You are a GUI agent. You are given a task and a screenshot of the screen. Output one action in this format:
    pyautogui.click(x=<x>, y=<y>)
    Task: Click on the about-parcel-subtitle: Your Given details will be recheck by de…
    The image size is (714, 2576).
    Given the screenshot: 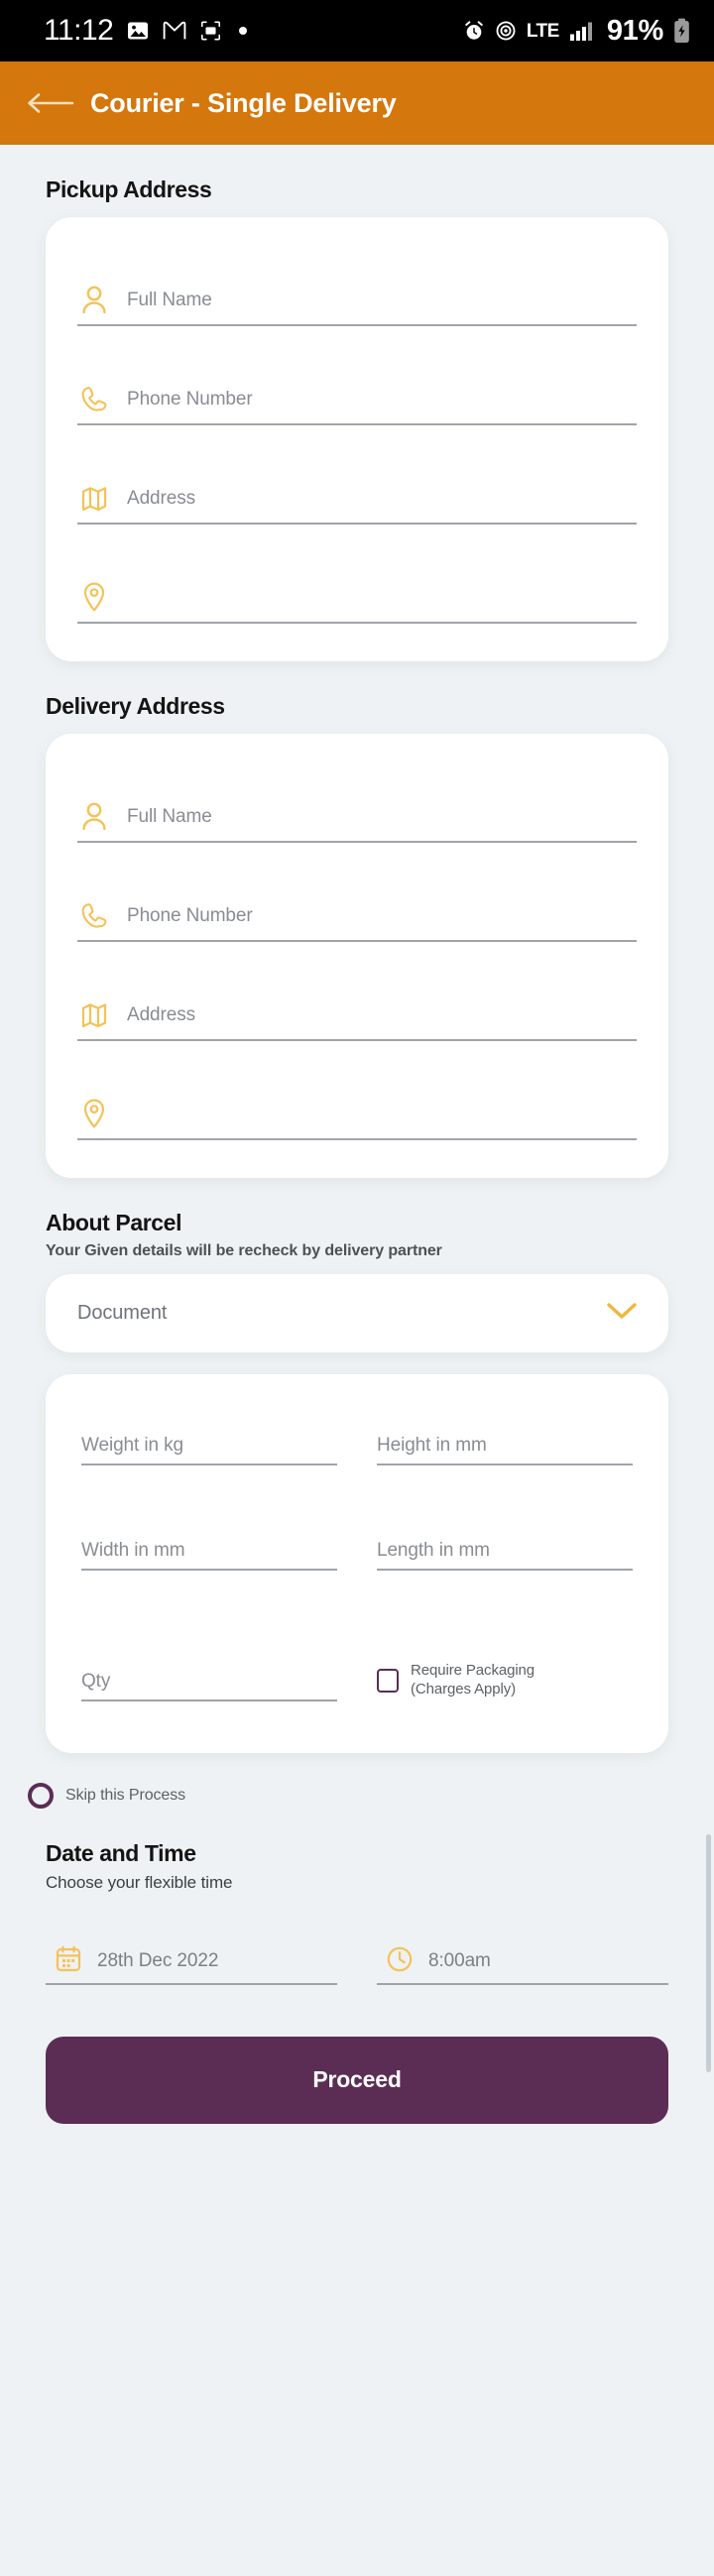 What is the action you would take?
    pyautogui.click(x=244, y=1250)
    